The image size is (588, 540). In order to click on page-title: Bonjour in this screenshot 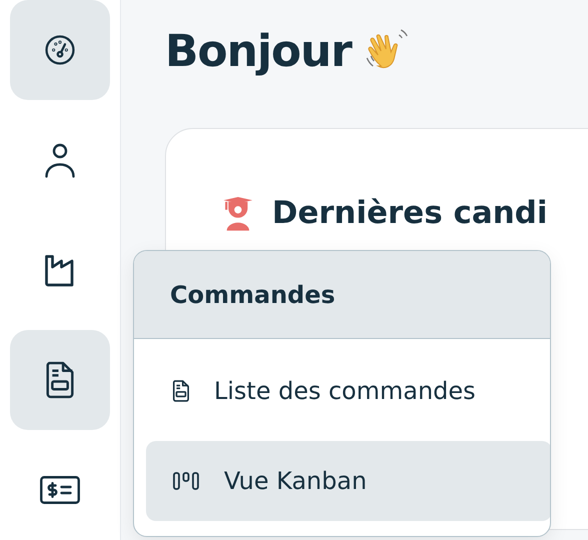, I will do `click(258, 51)`.